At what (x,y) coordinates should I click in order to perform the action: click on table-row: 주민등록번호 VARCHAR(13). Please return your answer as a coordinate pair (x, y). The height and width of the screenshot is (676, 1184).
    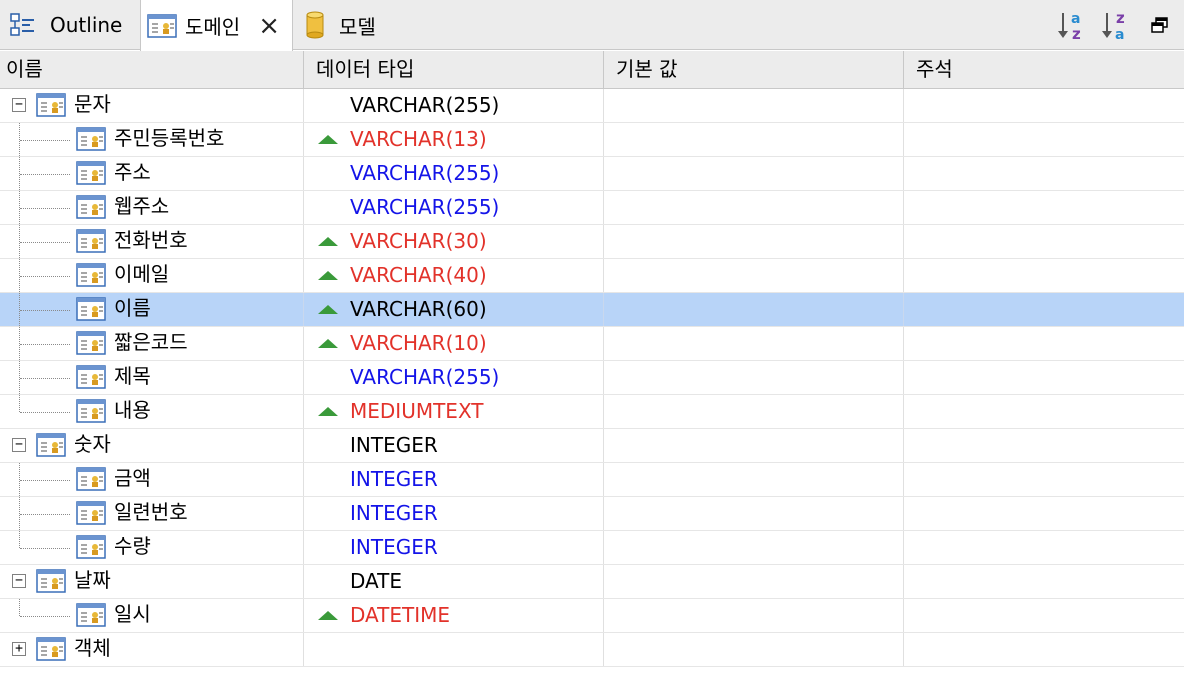
    Looking at the image, I should click on (592, 140).